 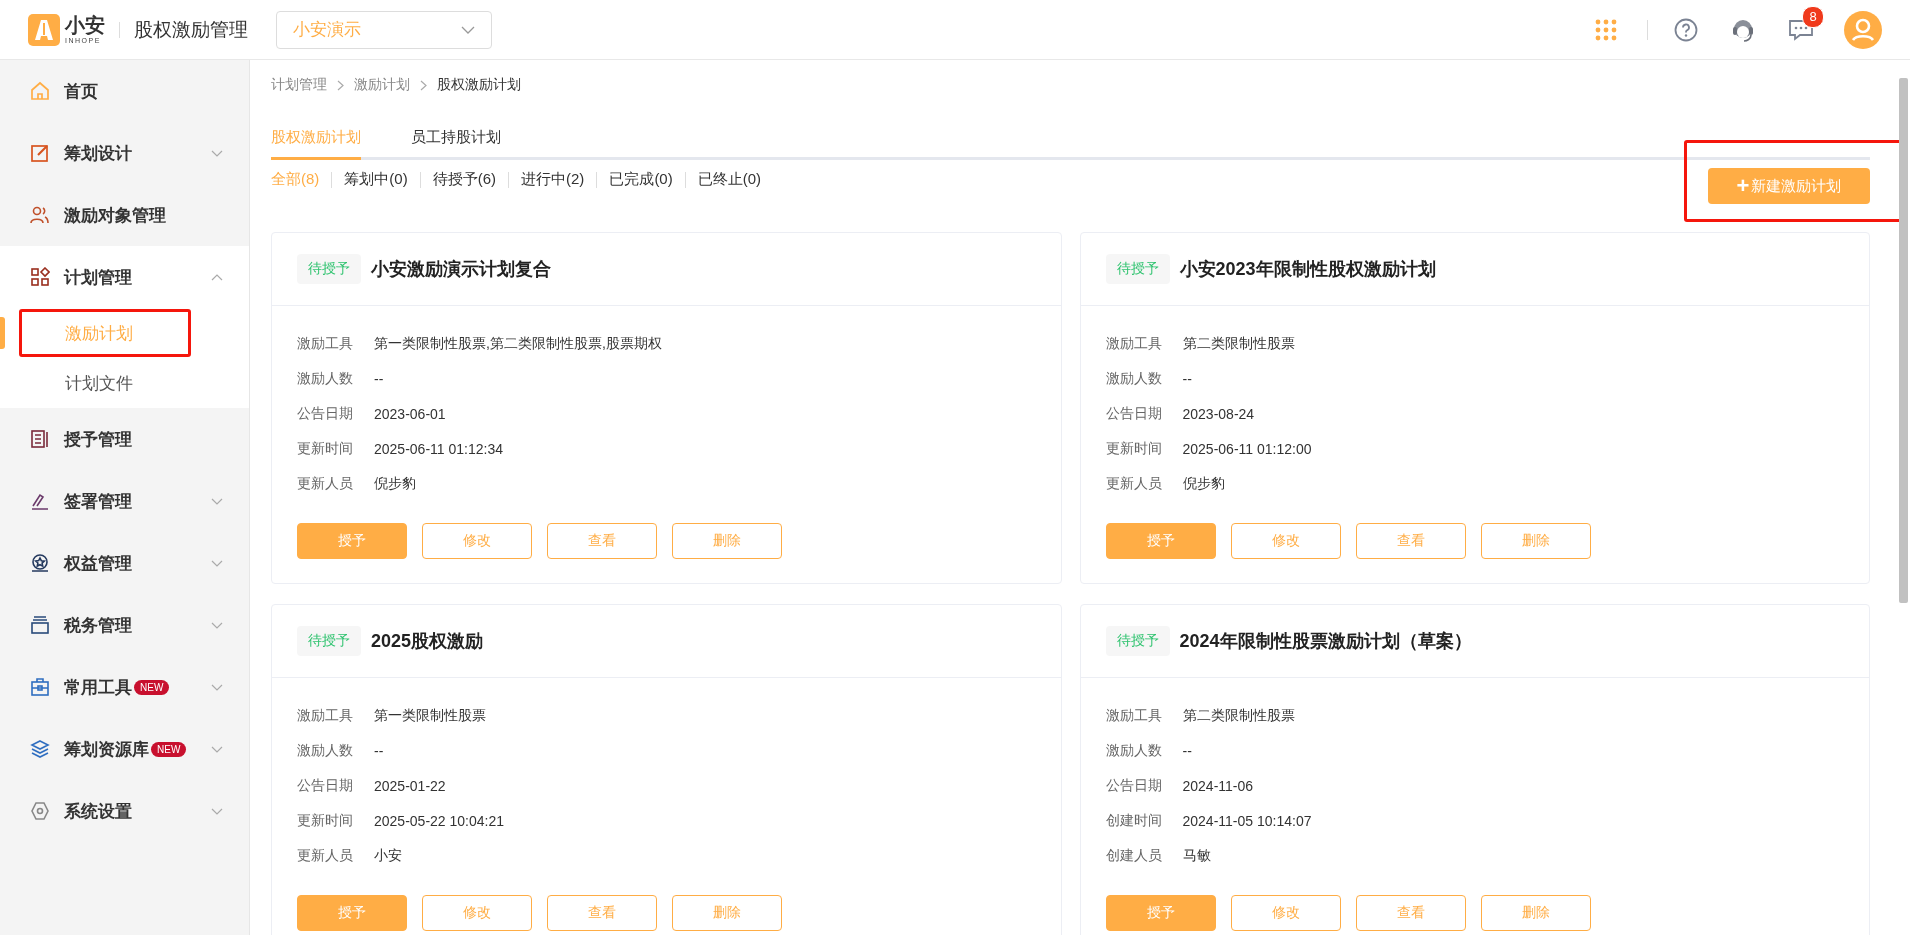 What do you see at coordinates (1903, 340) in the screenshot?
I see `scrollbar` at bounding box center [1903, 340].